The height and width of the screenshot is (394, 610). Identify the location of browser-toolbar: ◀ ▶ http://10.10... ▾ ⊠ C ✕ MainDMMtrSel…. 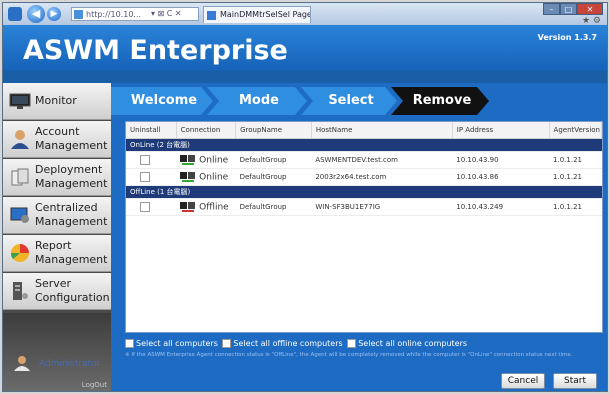
(305, 14).